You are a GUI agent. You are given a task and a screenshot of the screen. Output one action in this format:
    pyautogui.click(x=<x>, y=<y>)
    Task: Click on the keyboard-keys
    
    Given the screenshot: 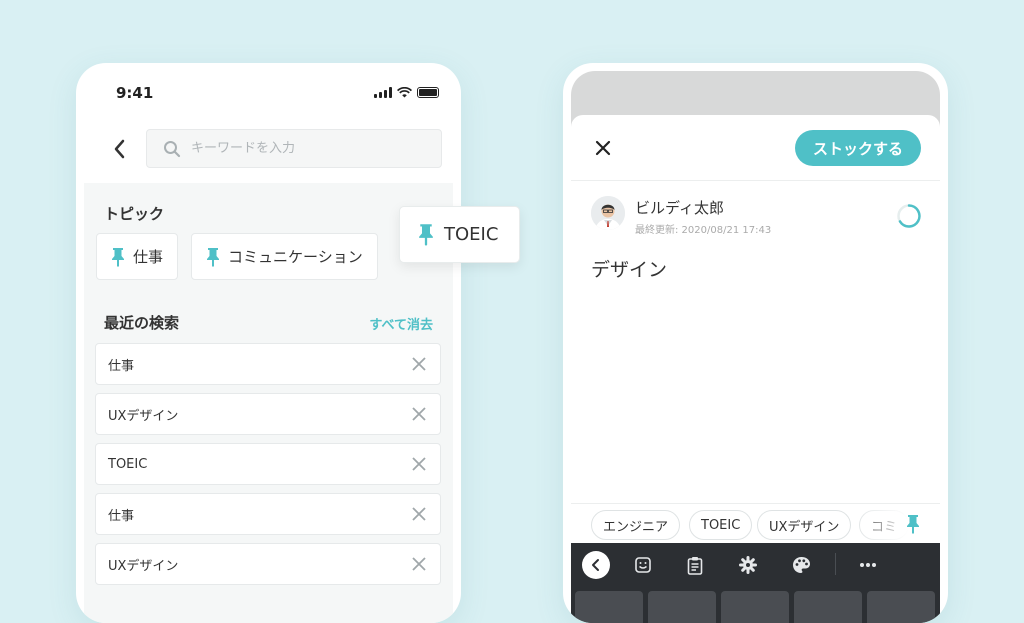 What is the action you would take?
    pyautogui.click(x=755, y=605)
    